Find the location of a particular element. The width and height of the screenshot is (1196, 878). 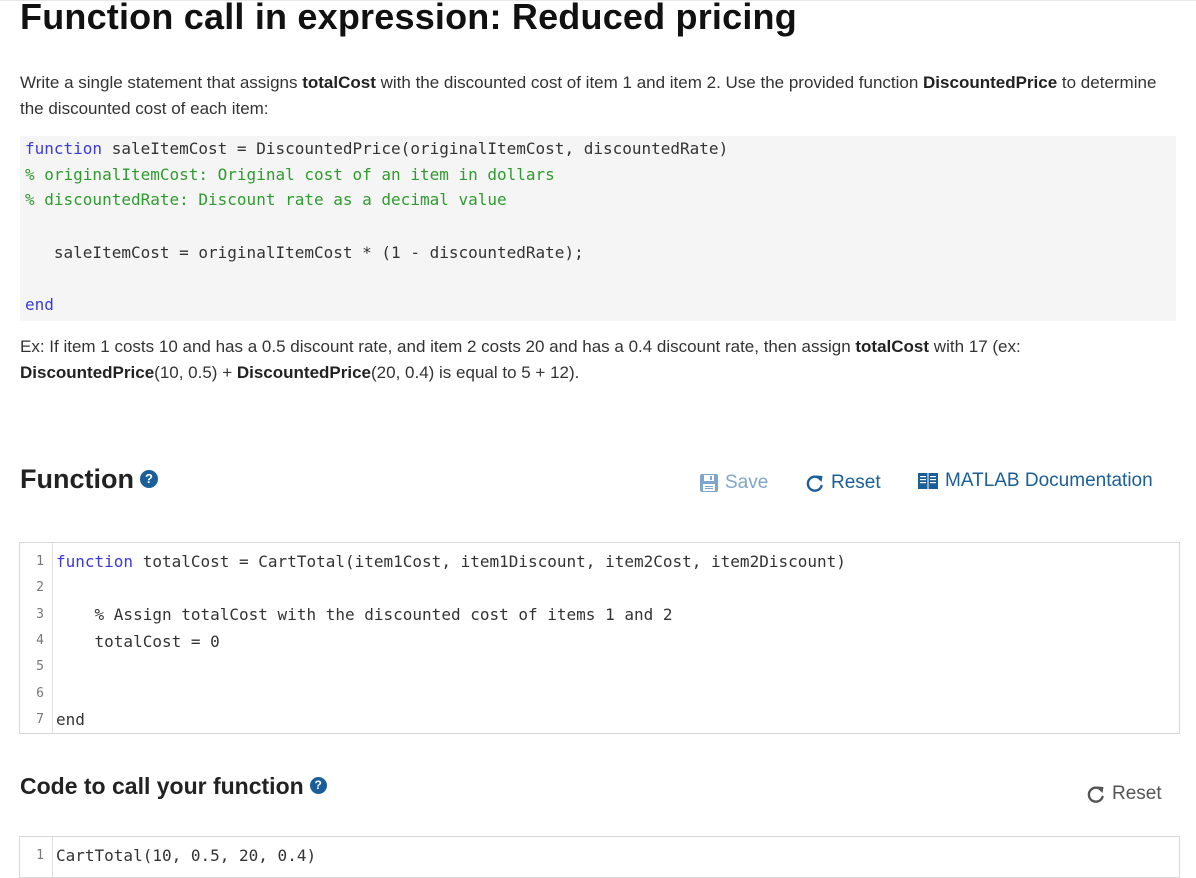

line-number-gutter: 1 is located at coordinates (36, 857).